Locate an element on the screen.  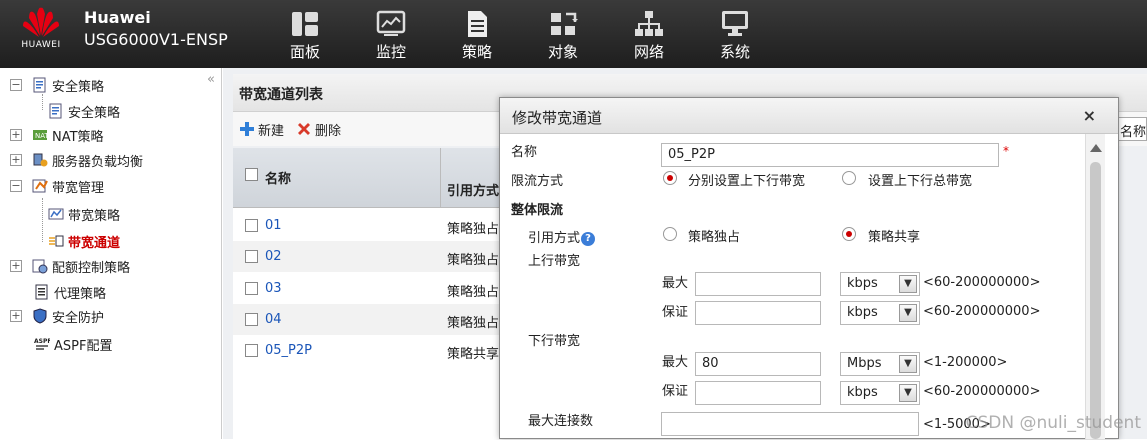
document-icon is located at coordinates (477, 24).